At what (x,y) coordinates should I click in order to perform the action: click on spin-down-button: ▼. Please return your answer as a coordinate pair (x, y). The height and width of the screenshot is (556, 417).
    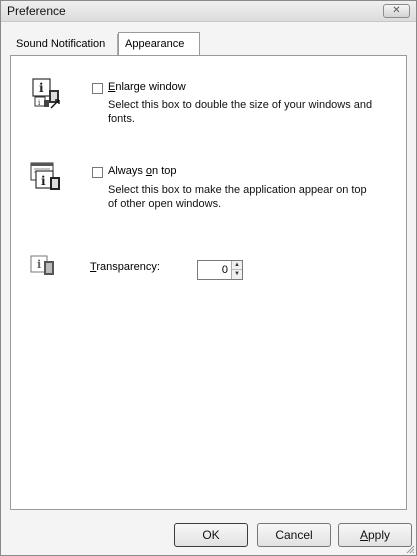
    Looking at the image, I should click on (236, 274).